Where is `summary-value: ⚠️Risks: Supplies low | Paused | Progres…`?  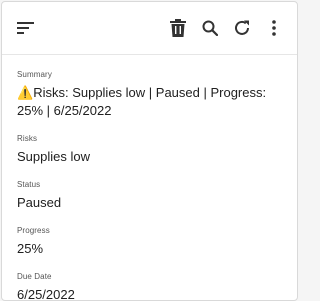
summary-value: ⚠️Risks: Supplies low | Paused | Progres… is located at coordinates (148, 102).